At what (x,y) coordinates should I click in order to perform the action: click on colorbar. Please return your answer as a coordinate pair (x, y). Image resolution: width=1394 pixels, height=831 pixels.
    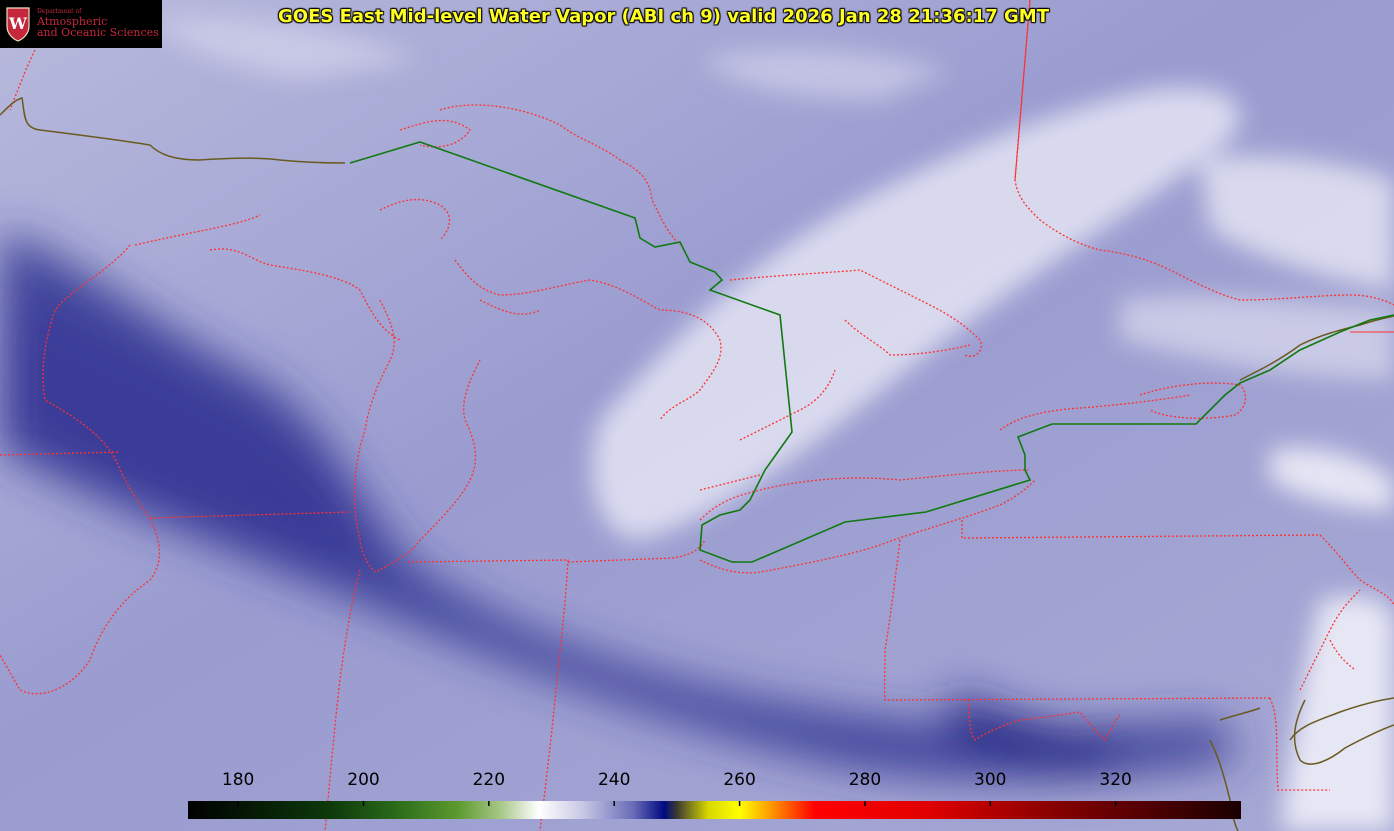
    Looking at the image, I should click on (714, 810).